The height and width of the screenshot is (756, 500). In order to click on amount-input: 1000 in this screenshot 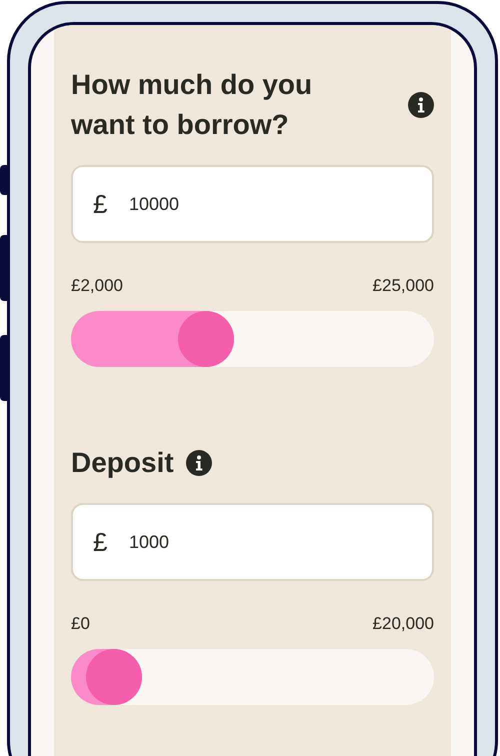, I will do `click(229, 542)`.